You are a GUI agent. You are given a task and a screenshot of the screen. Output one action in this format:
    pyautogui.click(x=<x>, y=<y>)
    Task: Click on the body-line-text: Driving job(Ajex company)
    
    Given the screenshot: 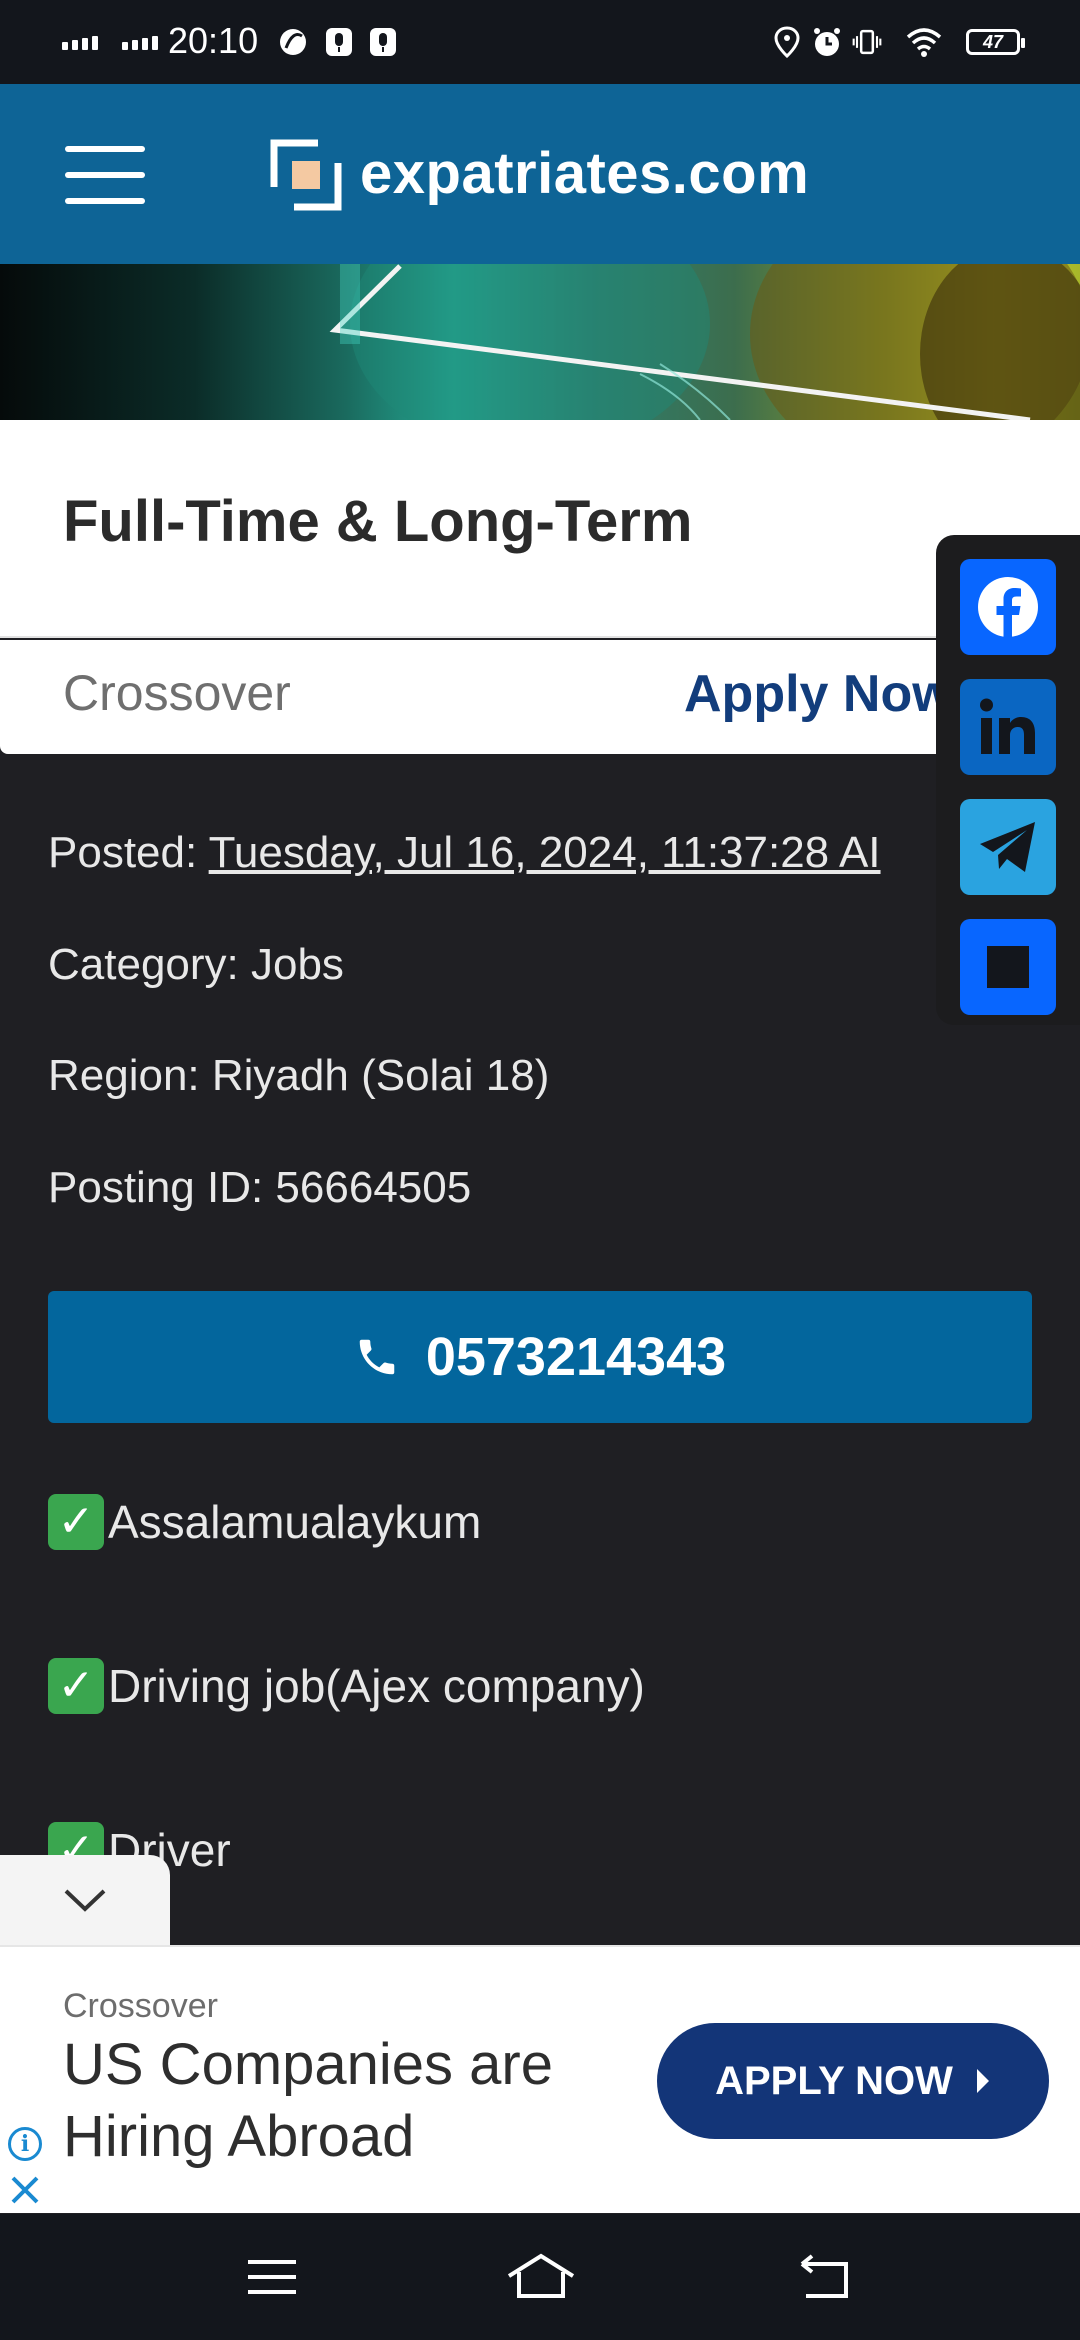 What is the action you would take?
    pyautogui.click(x=376, y=1686)
    